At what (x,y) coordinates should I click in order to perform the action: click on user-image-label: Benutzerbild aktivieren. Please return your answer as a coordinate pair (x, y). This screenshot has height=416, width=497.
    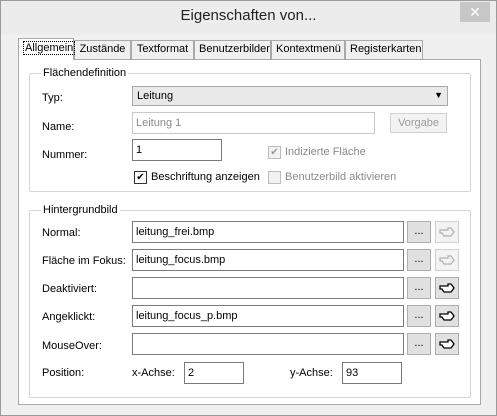
    Looking at the image, I should click on (341, 177).